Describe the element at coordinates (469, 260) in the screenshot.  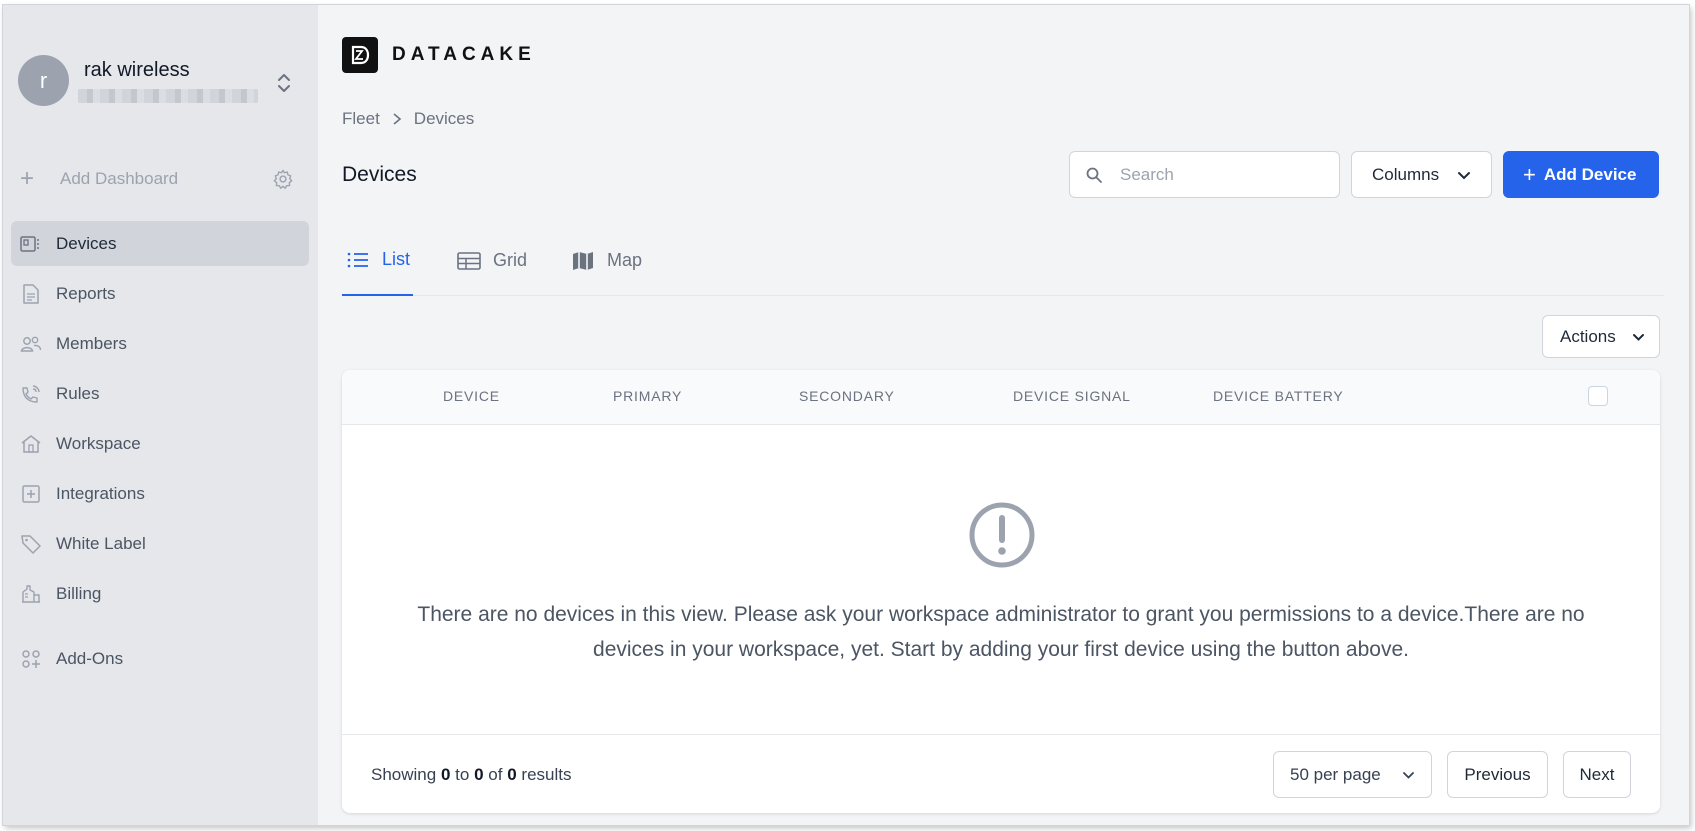
I see `grid-icon` at that location.